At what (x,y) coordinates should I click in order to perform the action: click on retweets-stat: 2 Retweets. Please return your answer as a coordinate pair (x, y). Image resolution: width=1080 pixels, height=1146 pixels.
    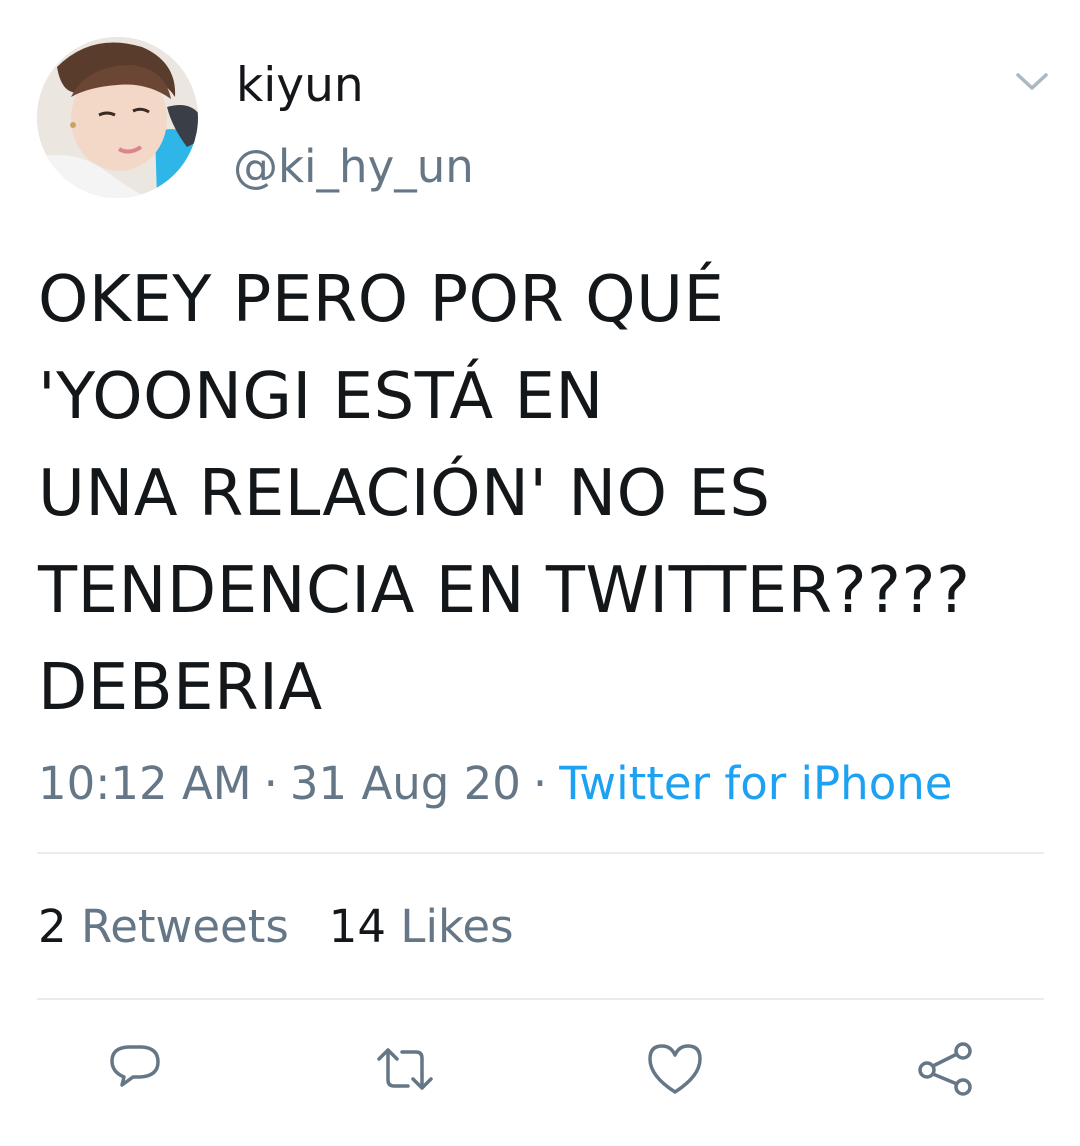
    Looking at the image, I should click on (163, 926).